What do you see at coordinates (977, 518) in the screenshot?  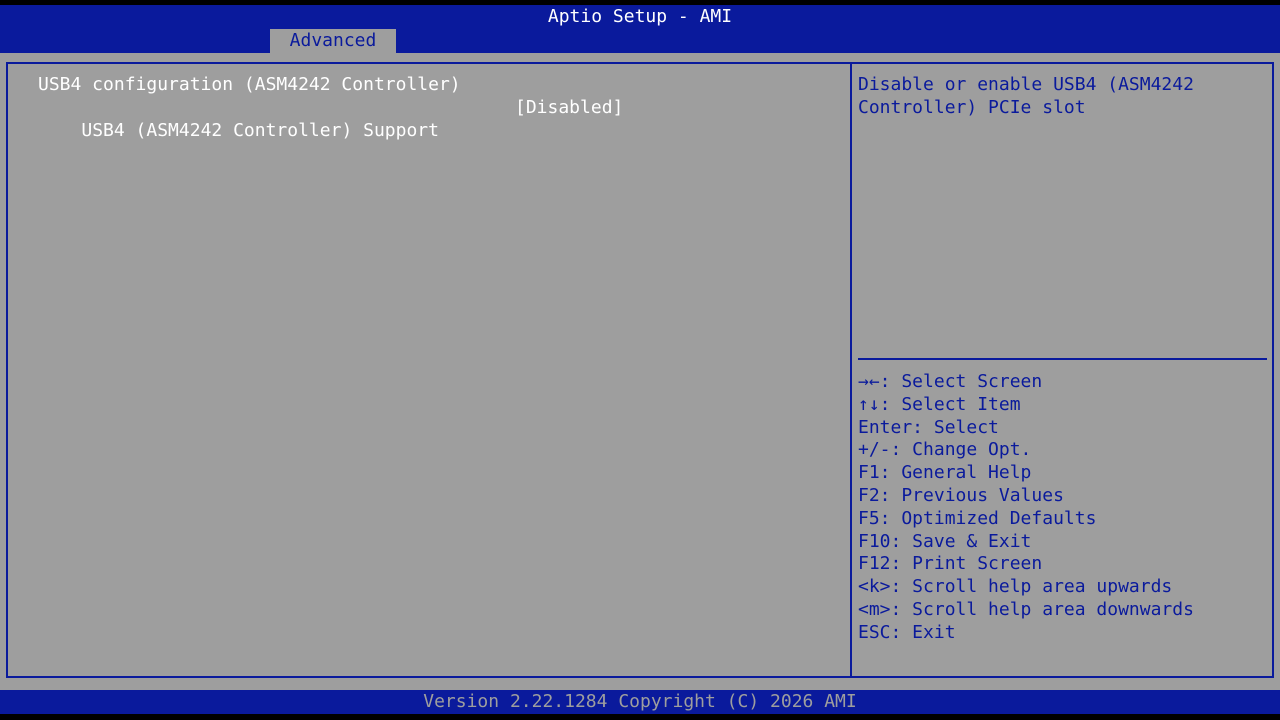 I see `key-hint-optimized-defaults: F5: Optimized Defaults` at bounding box center [977, 518].